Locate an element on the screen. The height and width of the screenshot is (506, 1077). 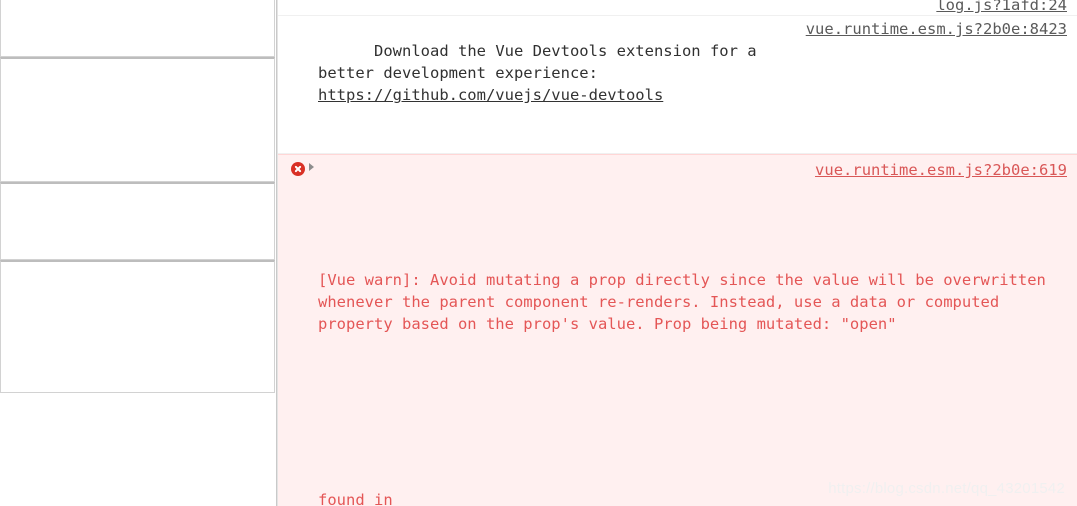
console-source-link: vue.runtime.esm.js?2b0e:619 is located at coordinates (941, 170).